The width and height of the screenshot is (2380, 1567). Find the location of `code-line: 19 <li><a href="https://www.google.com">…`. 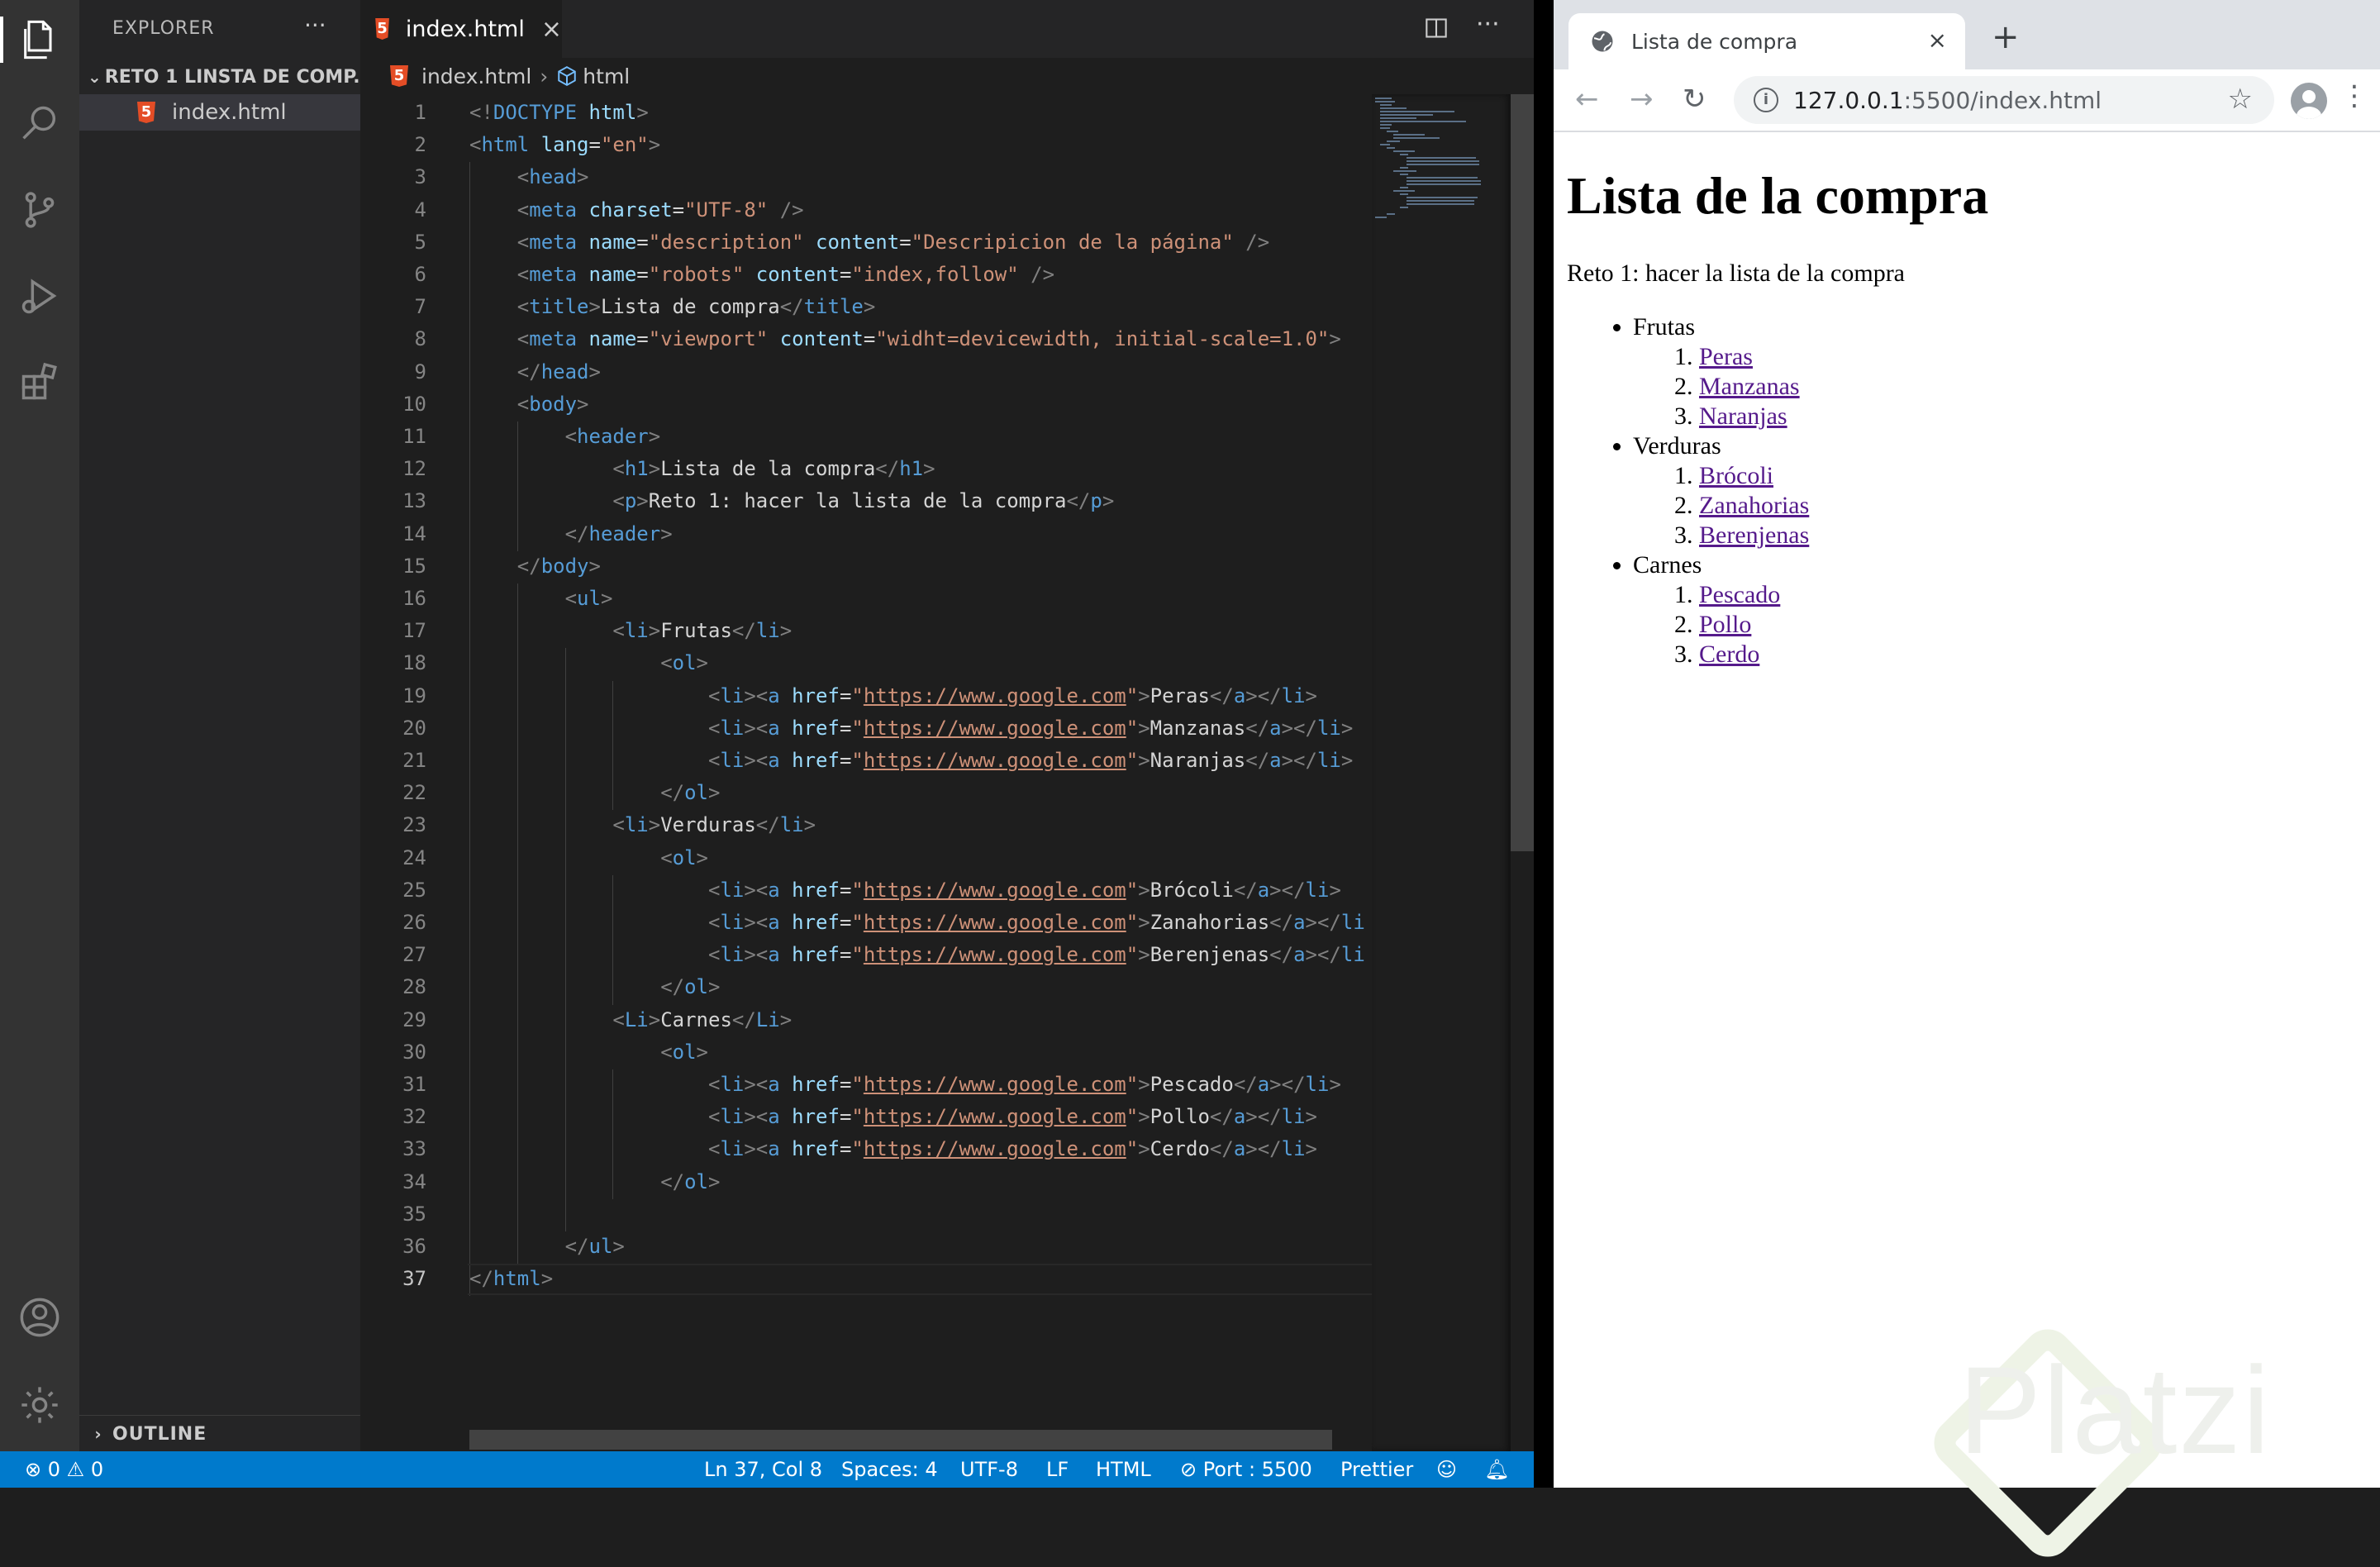

code-line: 19 <li><a href="https://www.google.com">… is located at coordinates (866, 696).